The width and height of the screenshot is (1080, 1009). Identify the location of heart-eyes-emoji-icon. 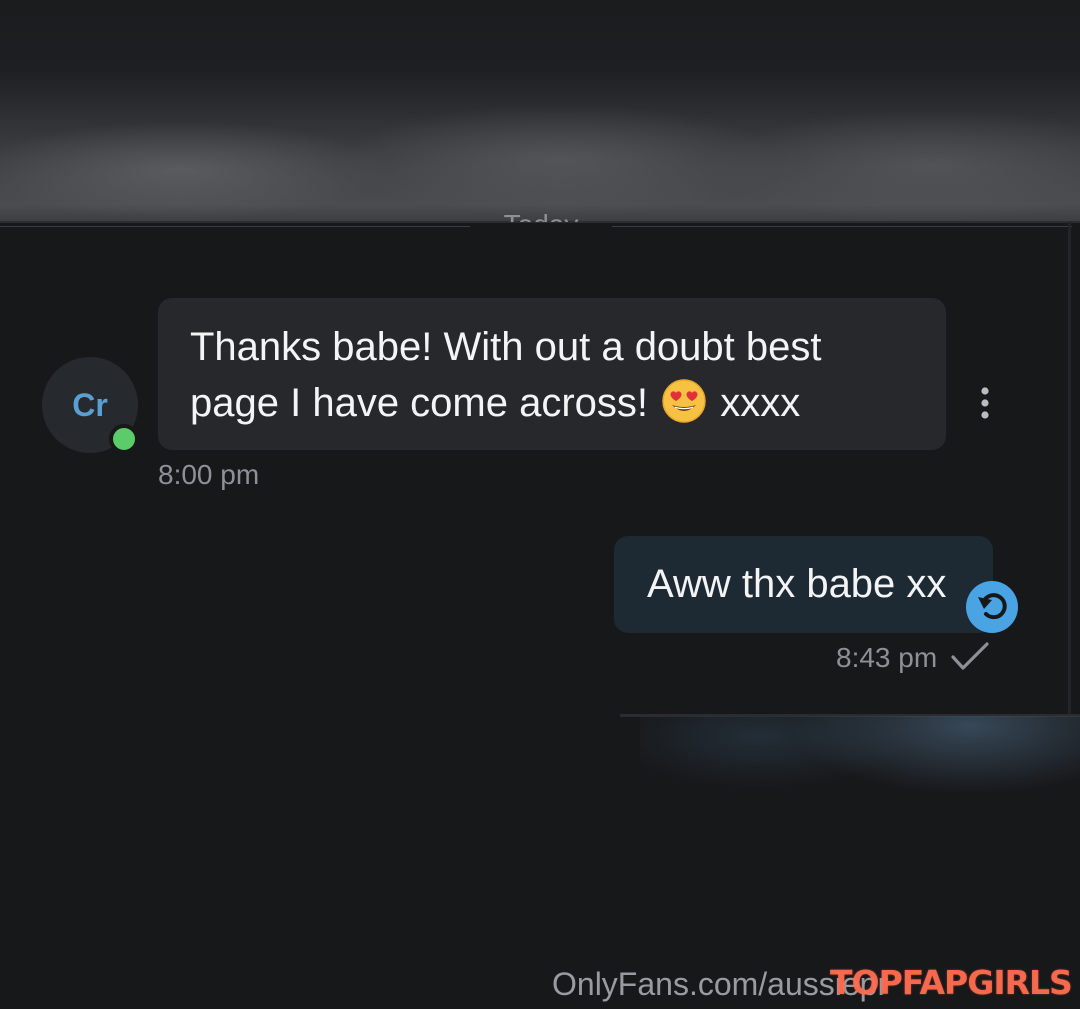
(684, 401).